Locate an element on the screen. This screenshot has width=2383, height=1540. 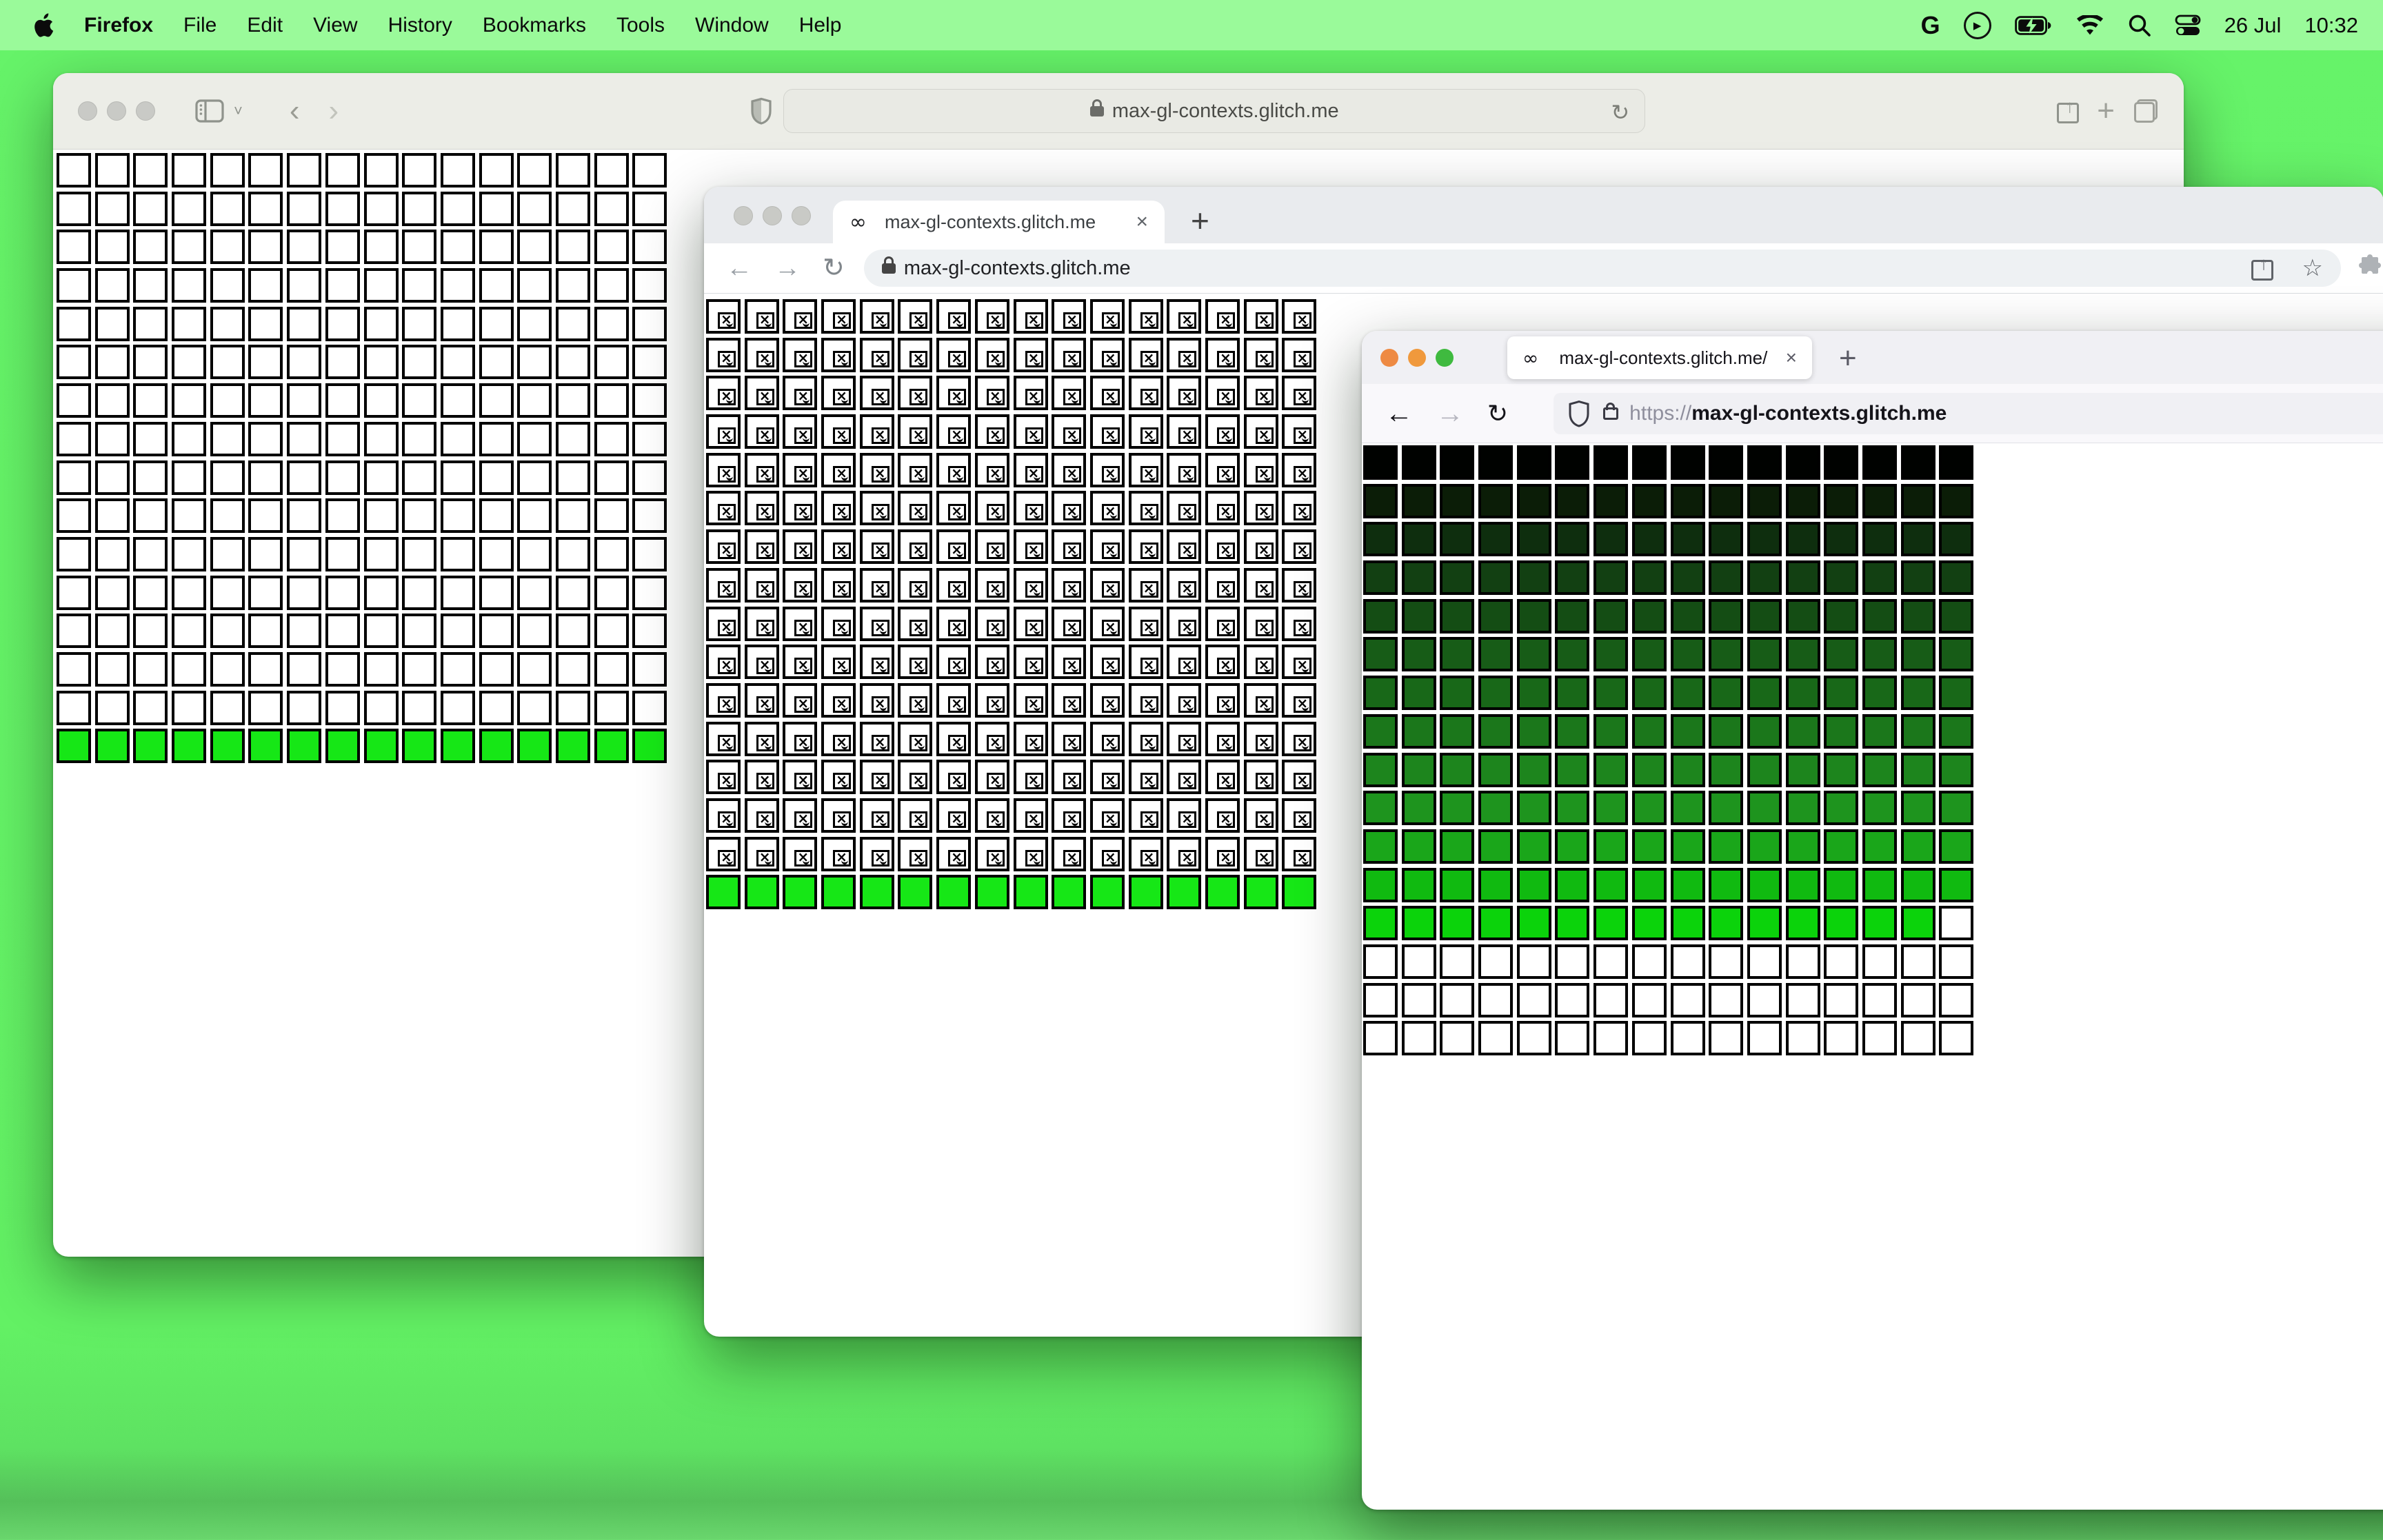
apple-logo-icon is located at coordinates (43, 25).